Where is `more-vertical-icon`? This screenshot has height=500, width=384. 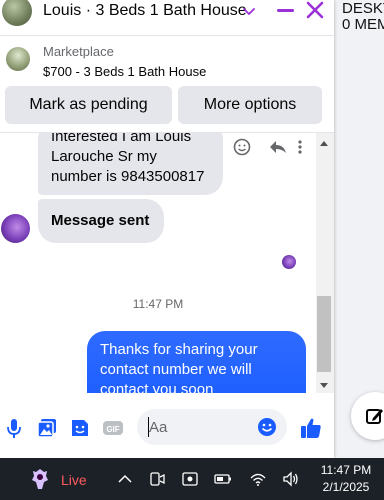 more-vertical-icon is located at coordinates (300, 147).